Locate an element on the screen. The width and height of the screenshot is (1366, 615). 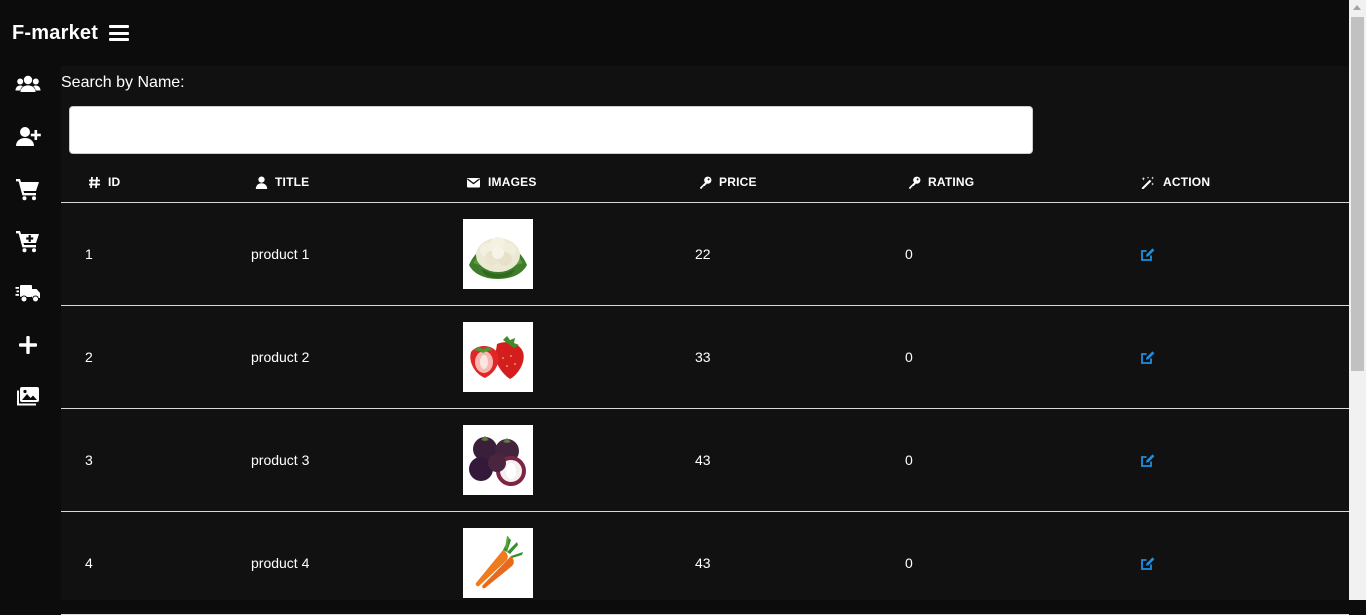
row-id: 3 is located at coordinates (89, 460).